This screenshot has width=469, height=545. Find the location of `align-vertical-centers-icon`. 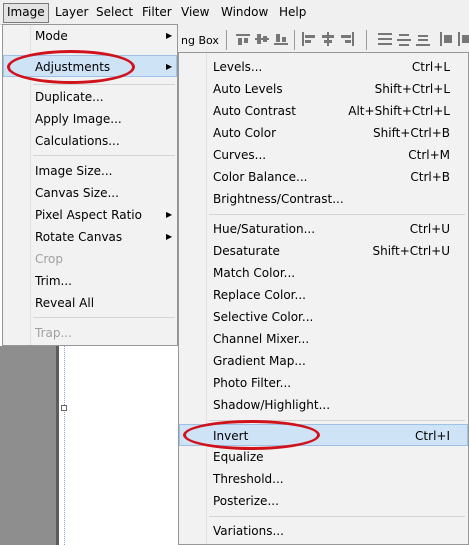

align-vertical-centers-icon is located at coordinates (262, 39).